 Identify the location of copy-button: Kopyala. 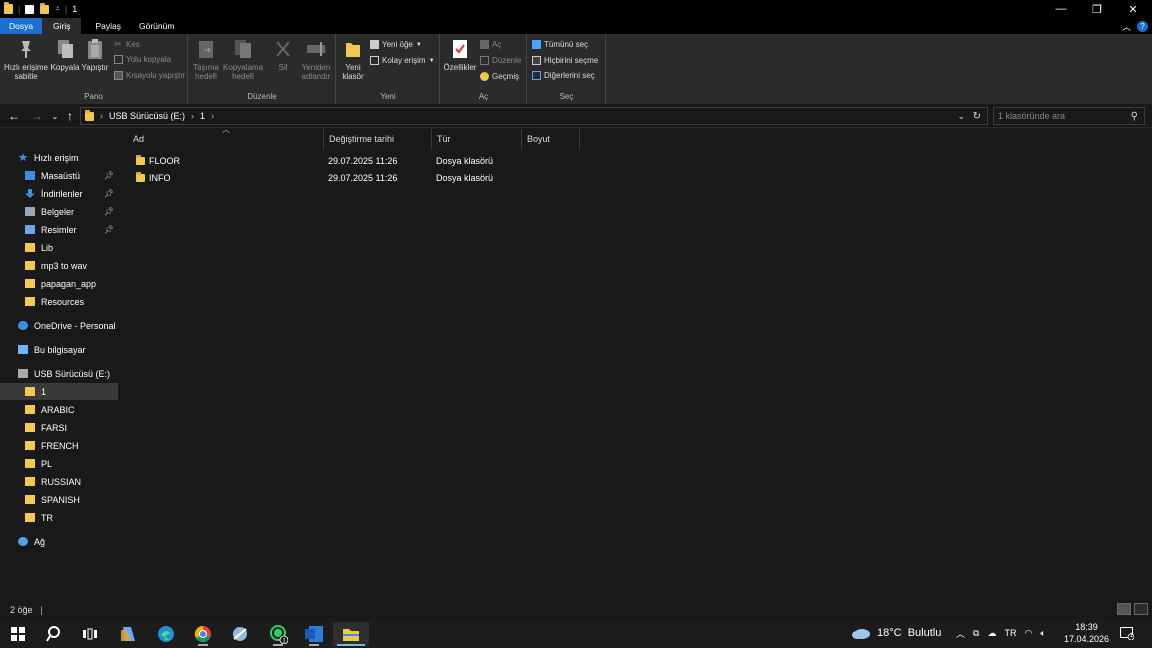
(65, 55).